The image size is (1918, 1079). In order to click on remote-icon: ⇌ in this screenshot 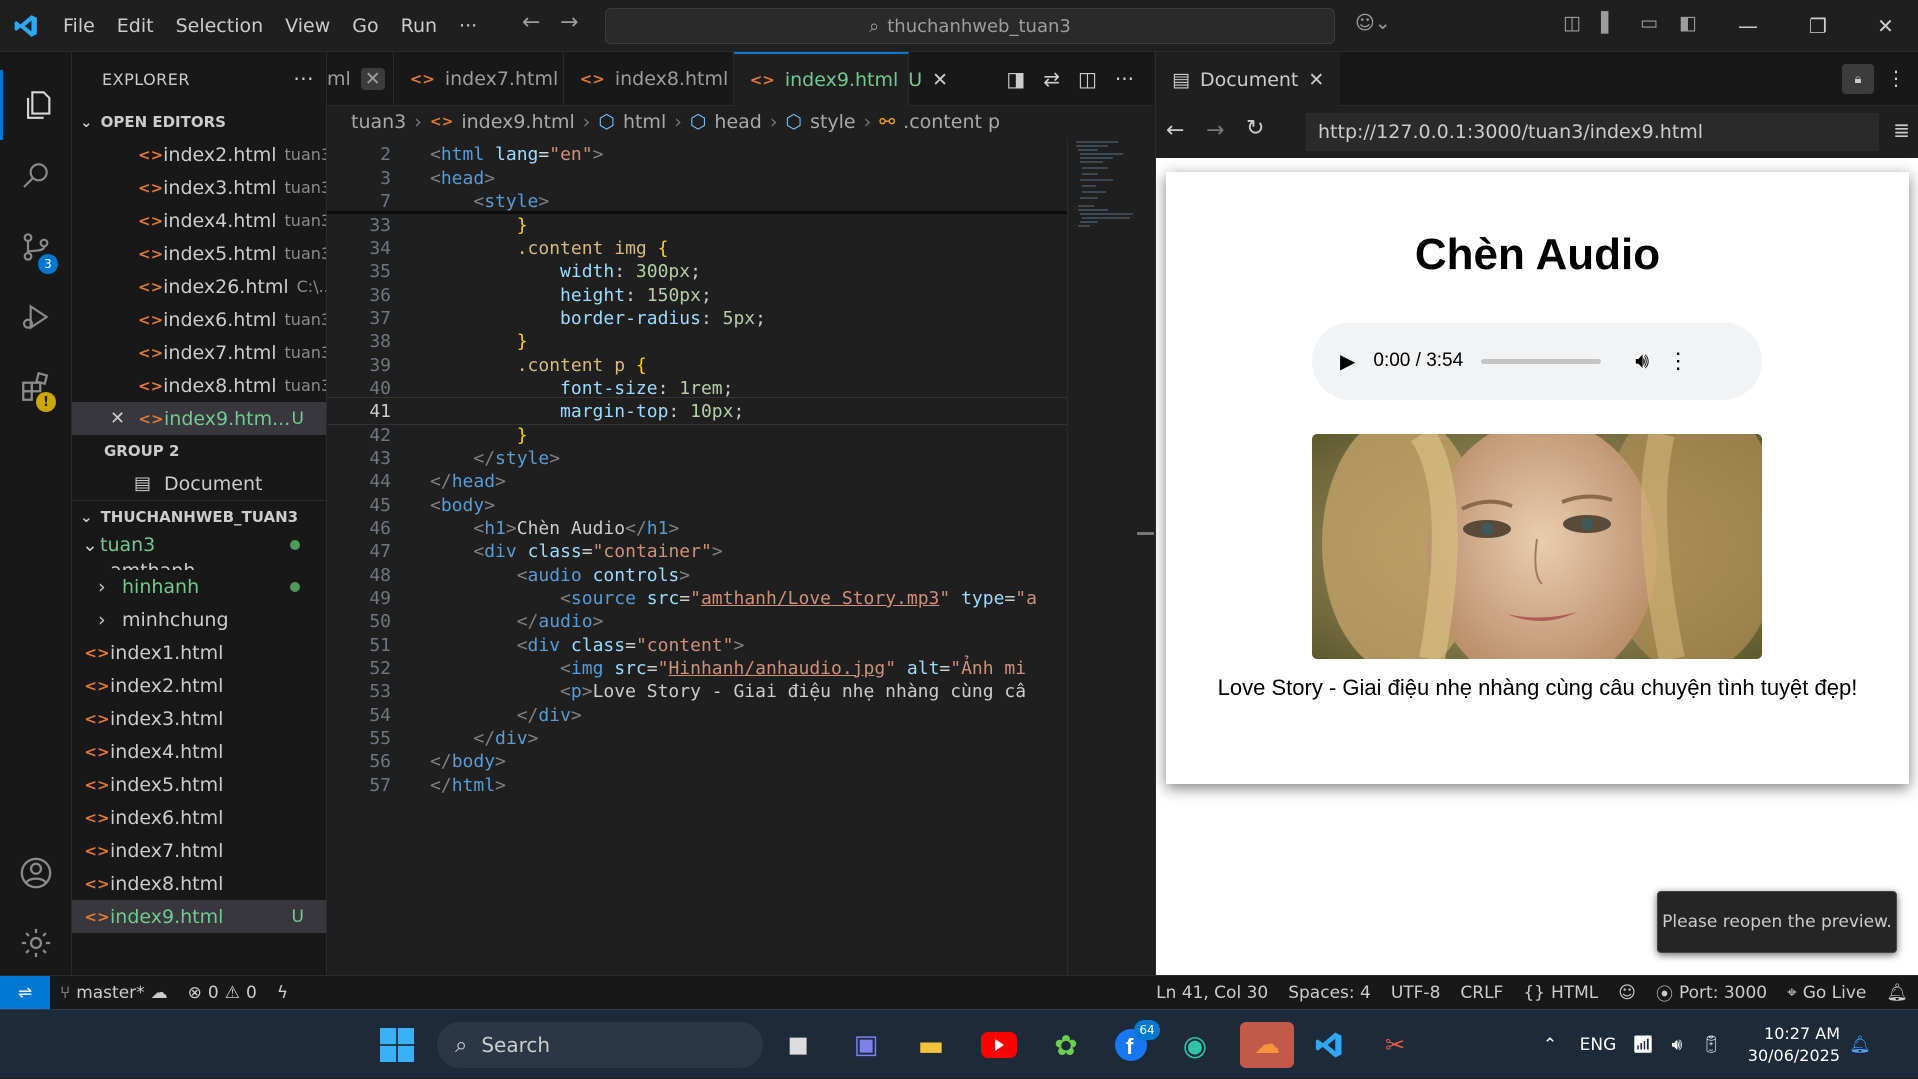, I will do `click(25, 992)`.